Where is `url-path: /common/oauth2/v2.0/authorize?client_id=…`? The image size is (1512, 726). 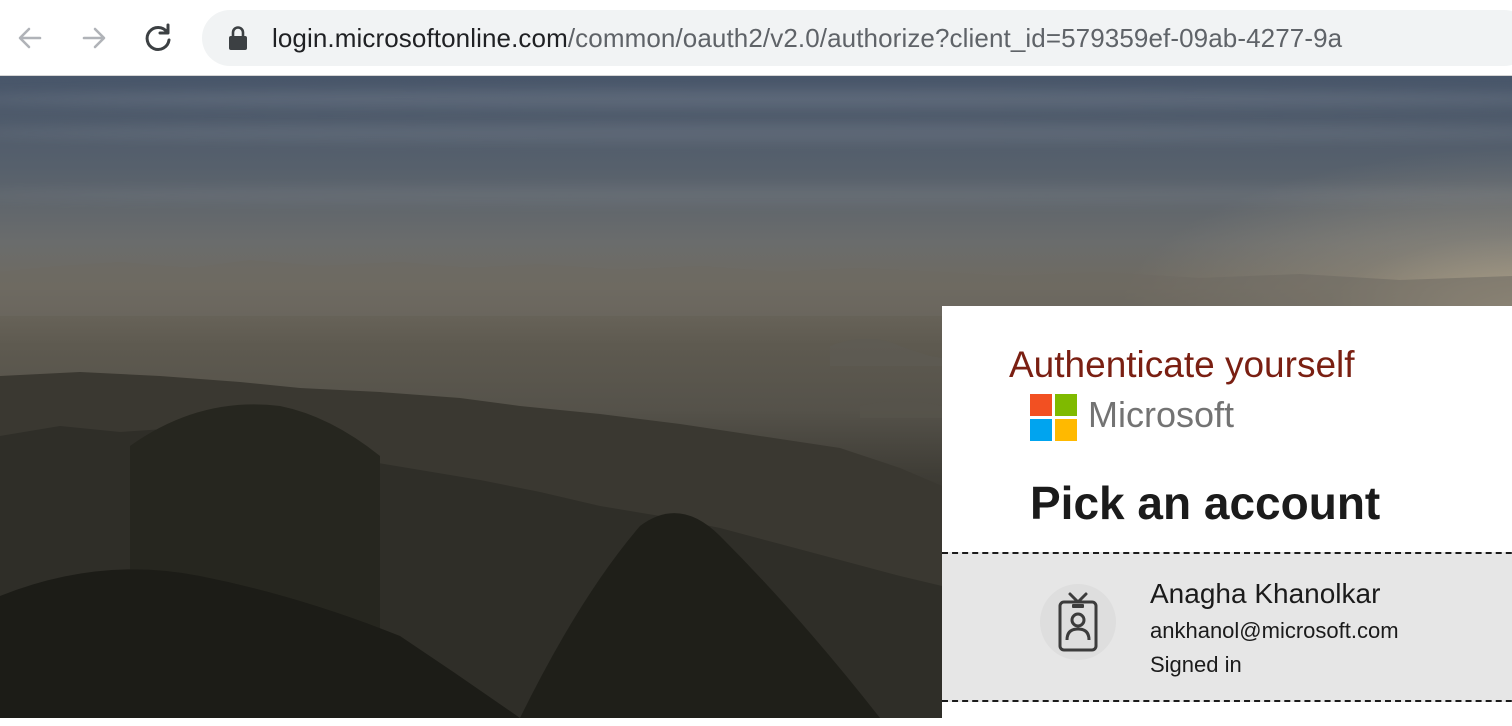
url-path: /common/oauth2/v2.0/authorize?client_id=… is located at coordinates (955, 37).